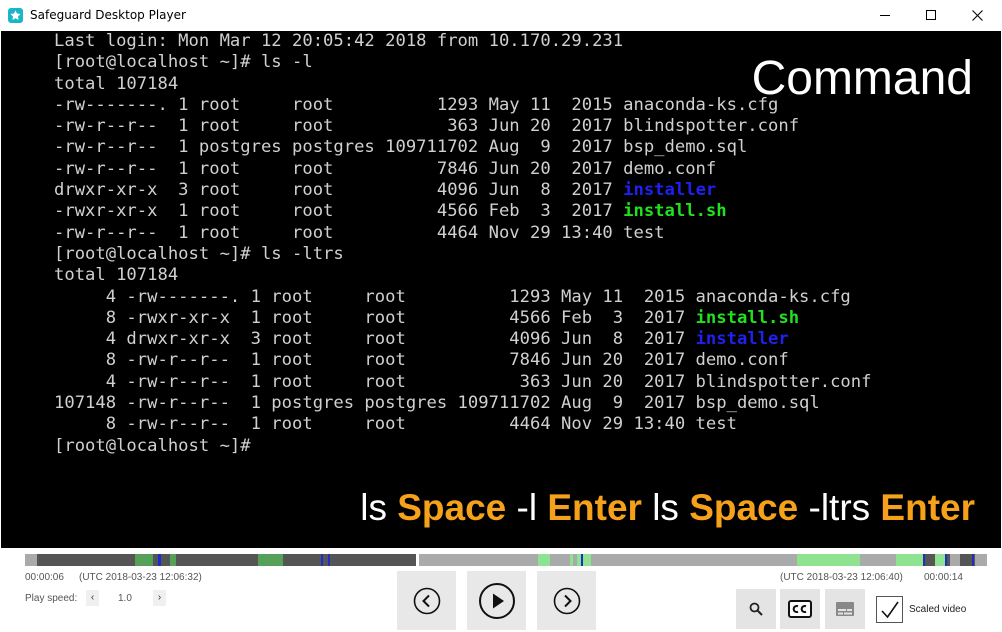 The width and height of the screenshot is (1002, 632). Describe the element at coordinates (125, 598) in the screenshot. I see `play-speed-value: 1.0` at that location.